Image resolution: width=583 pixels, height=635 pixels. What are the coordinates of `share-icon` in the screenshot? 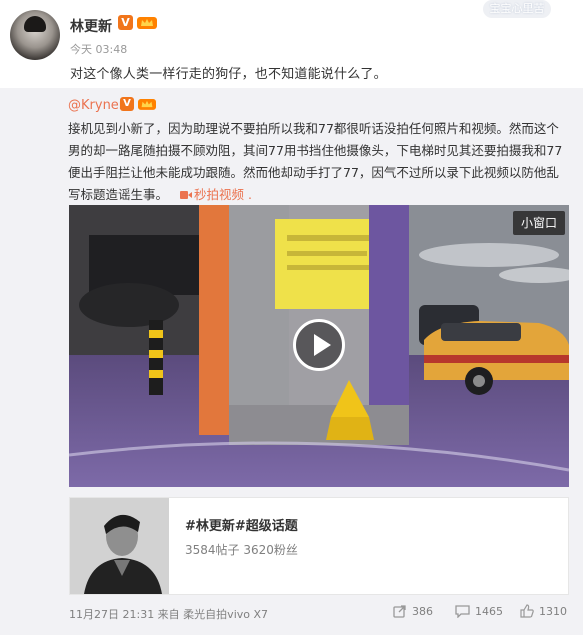 It's located at (399, 611).